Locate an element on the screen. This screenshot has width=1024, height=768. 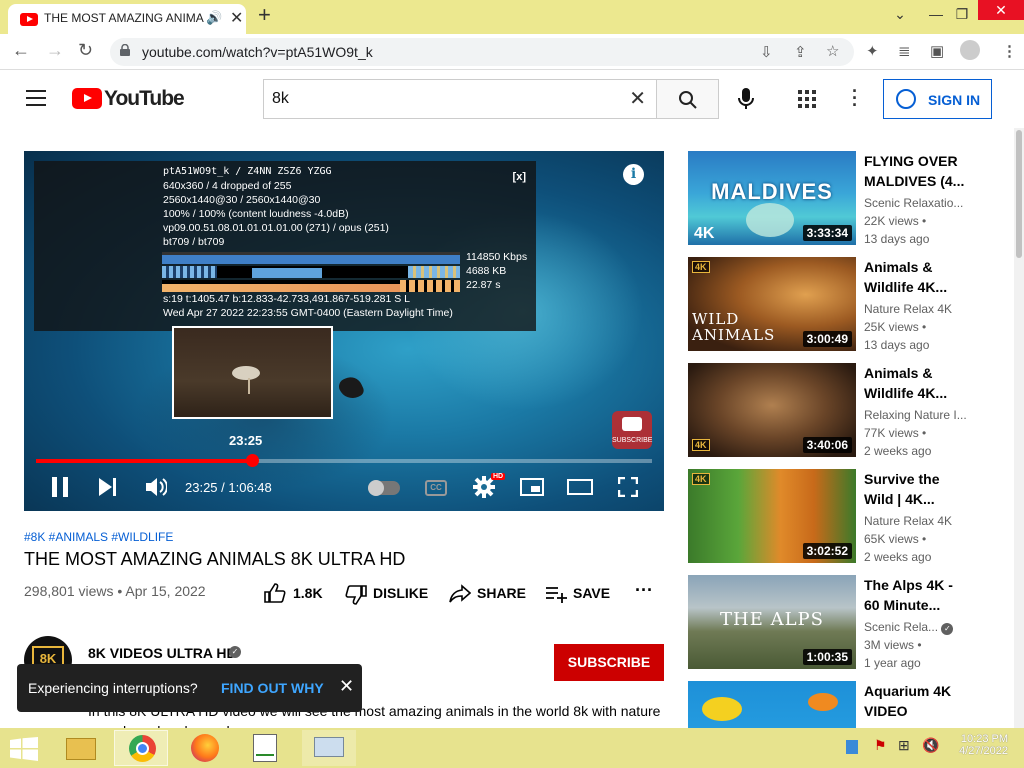
browser-tab: THE MOST AMAZING ANIMALS 8K ULTRA HD 🔊 ✕ is located at coordinates (127, 19).